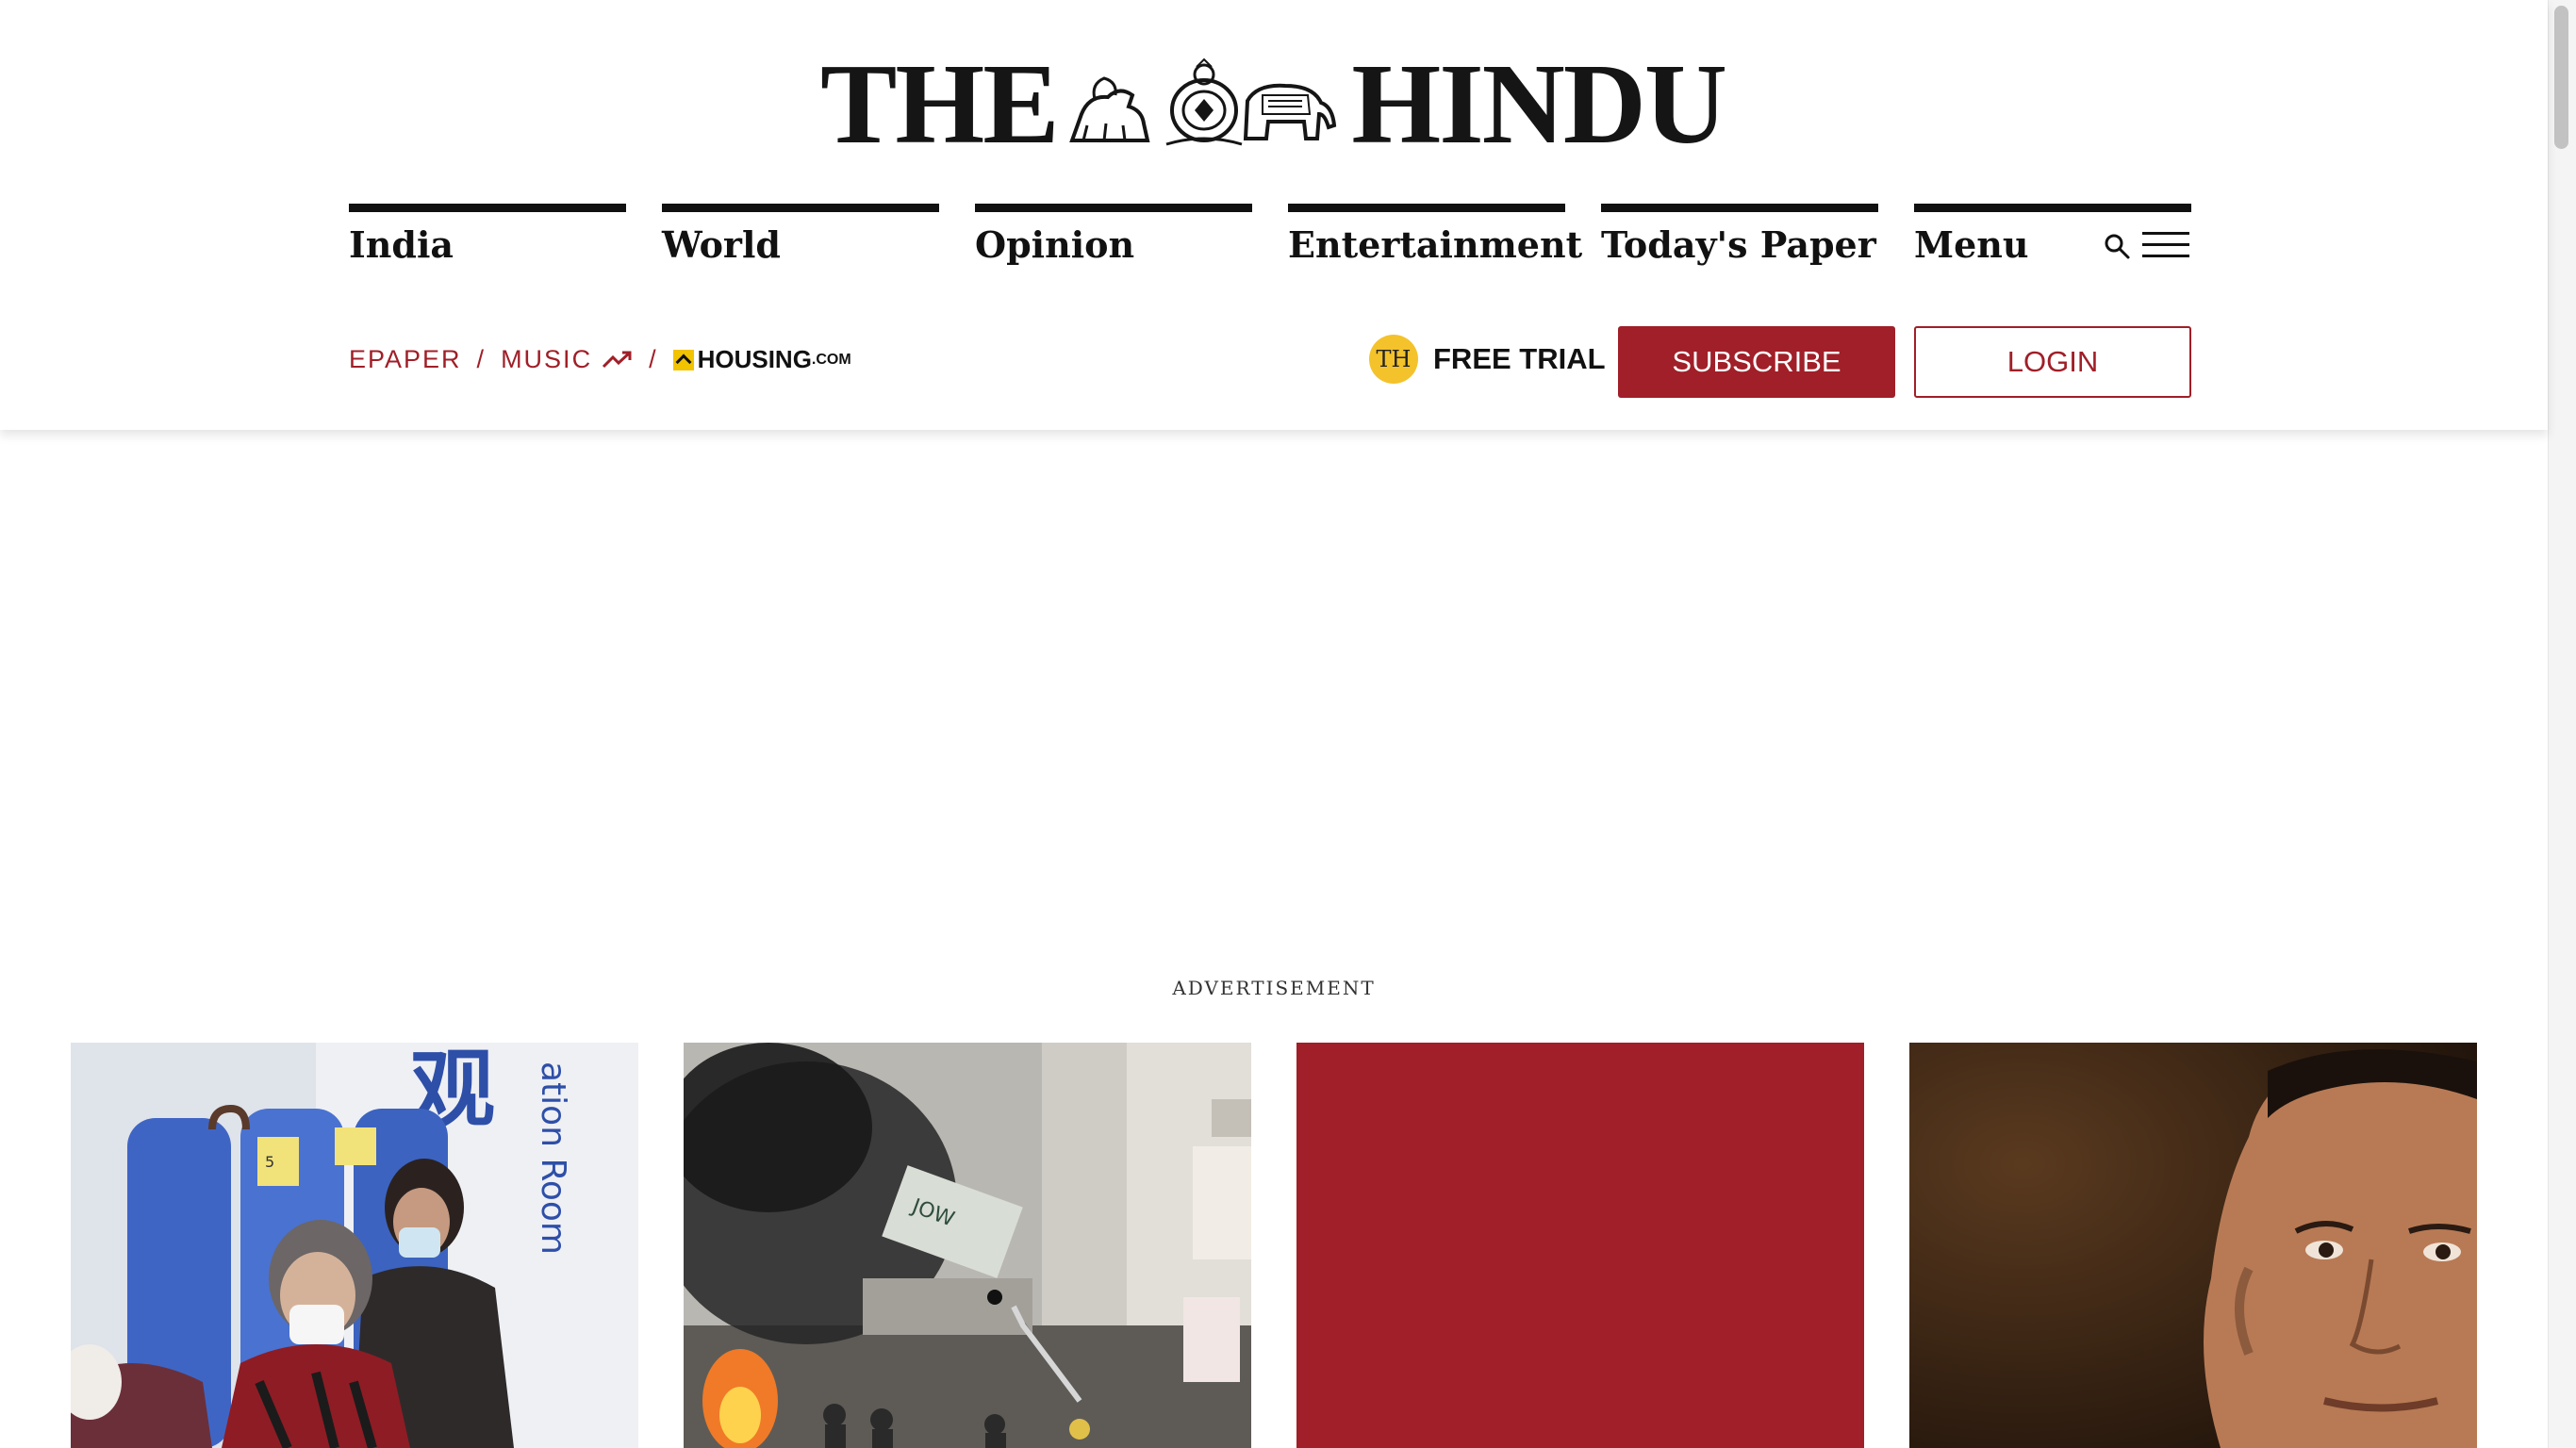 This screenshot has width=2576, height=1448. I want to click on crest-emblem-icon, so click(1203, 102).